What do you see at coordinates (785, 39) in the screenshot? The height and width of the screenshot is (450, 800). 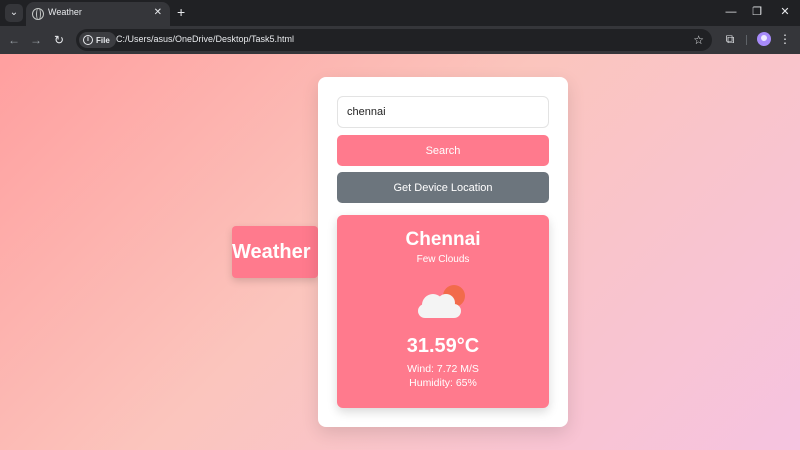 I see `more-icon: ⋮` at bounding box center [785, 39].